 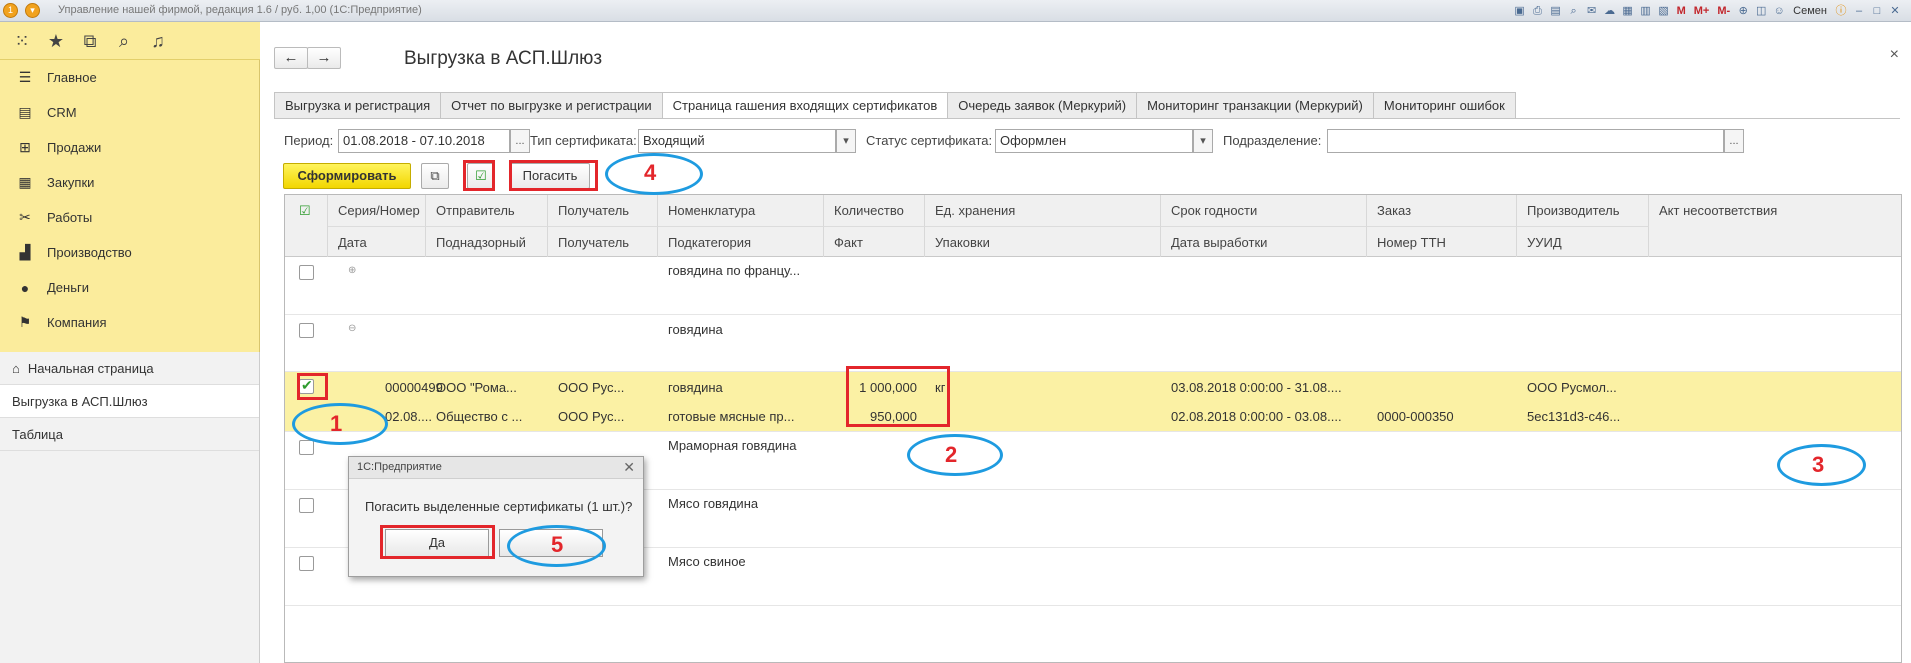 I want to click on header-check-icon: ☑, so click(x=306, y=226).